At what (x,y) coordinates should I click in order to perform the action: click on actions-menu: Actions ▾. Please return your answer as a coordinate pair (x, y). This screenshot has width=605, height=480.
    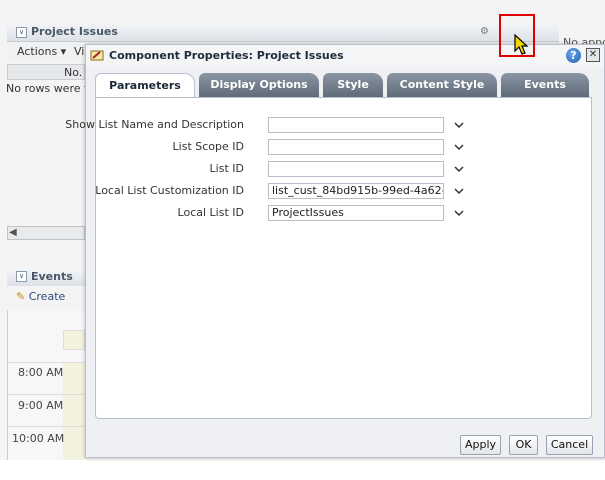
    Looking at the image, I should click on (41, 51).